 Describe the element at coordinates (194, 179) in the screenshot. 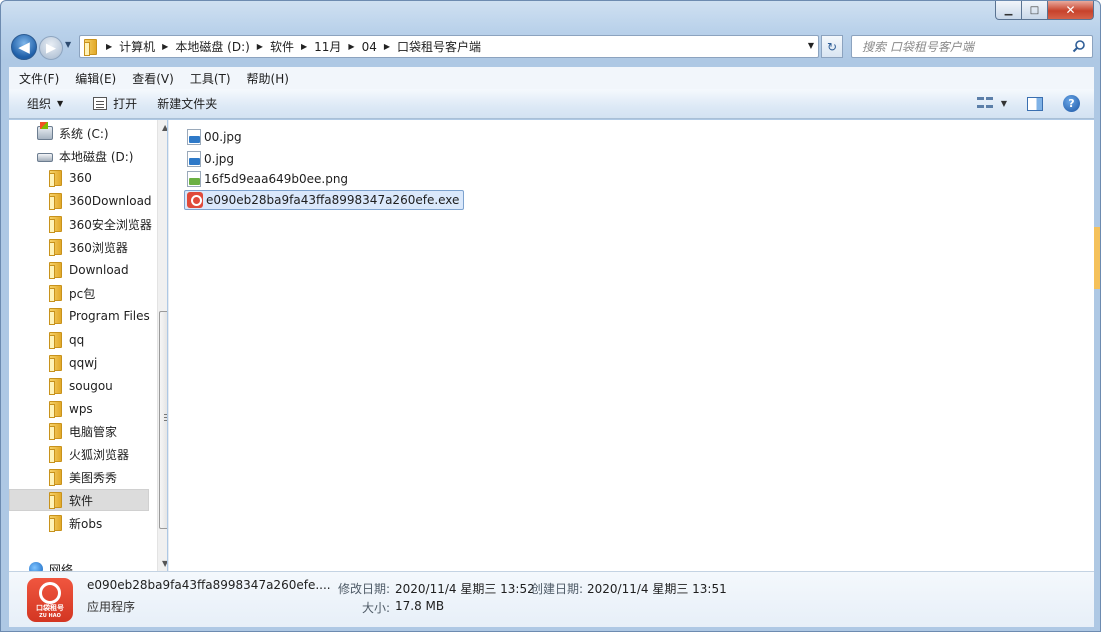

I see `png-file-icon` at that location.